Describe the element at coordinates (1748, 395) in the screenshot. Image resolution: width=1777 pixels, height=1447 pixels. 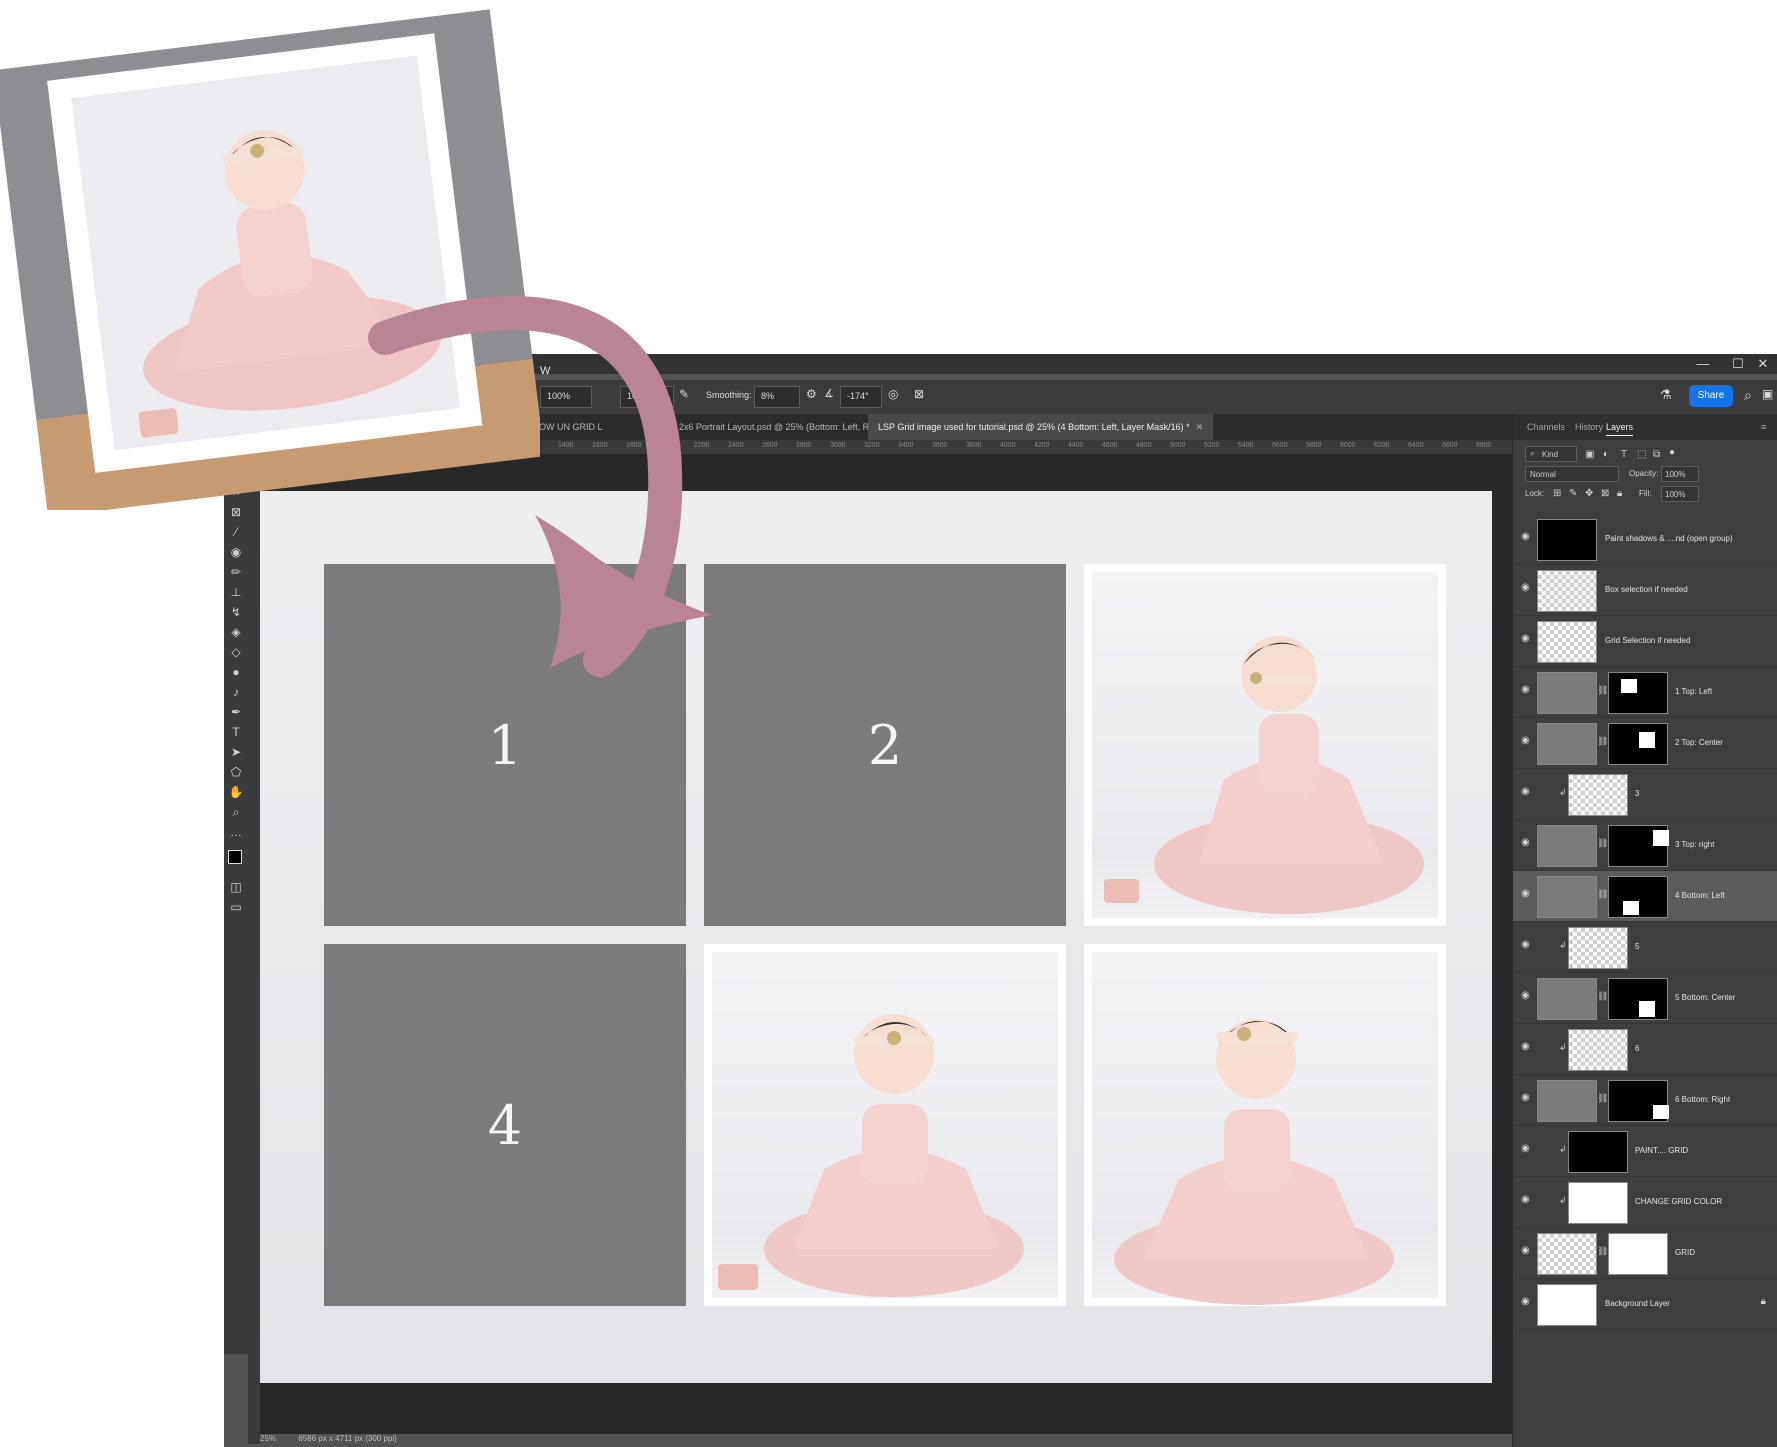
I see `search-icon: ⌕` at that location.